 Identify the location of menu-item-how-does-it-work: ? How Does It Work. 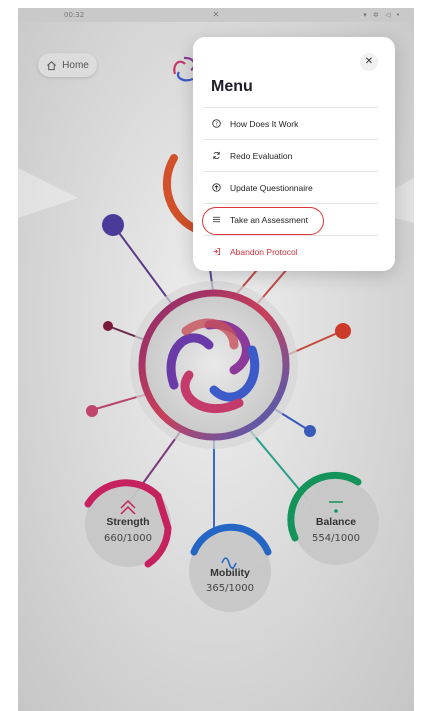
(291, 123).